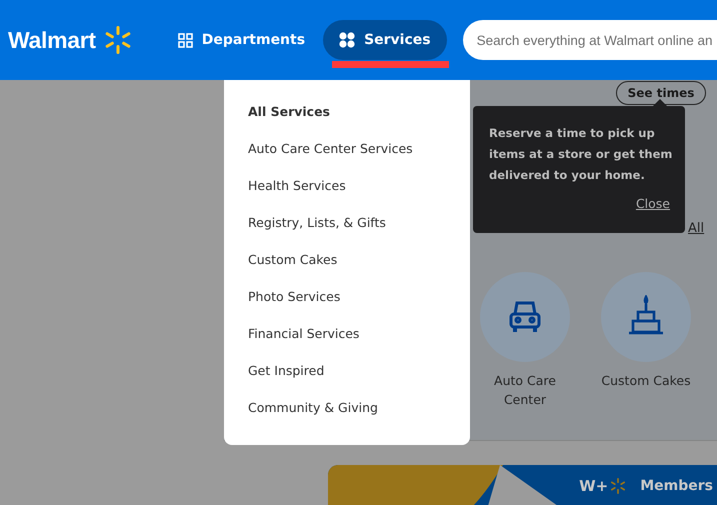 This screenshot has height=505, width=717. Describe the element at coordinates (297, 186) in the screenshot. I see `menu-item: Health Services` at that location.